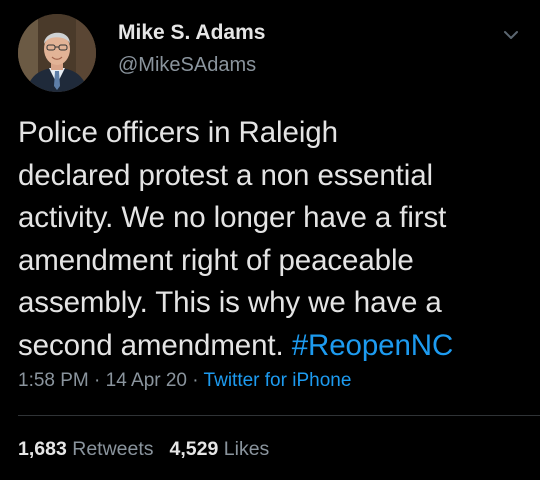 This screenshot has width=540, height=480. I want to click on likes-count: 4,529, so click(194, 449).